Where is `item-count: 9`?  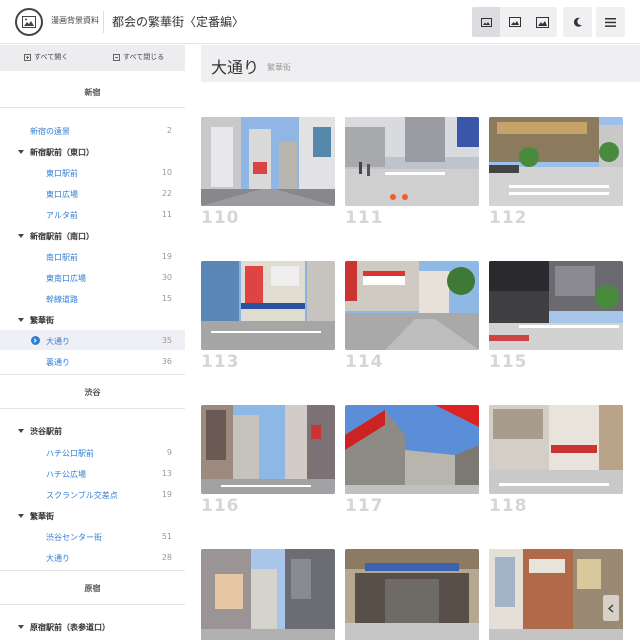 item-count: 9 is located at coordinates (169, 452).